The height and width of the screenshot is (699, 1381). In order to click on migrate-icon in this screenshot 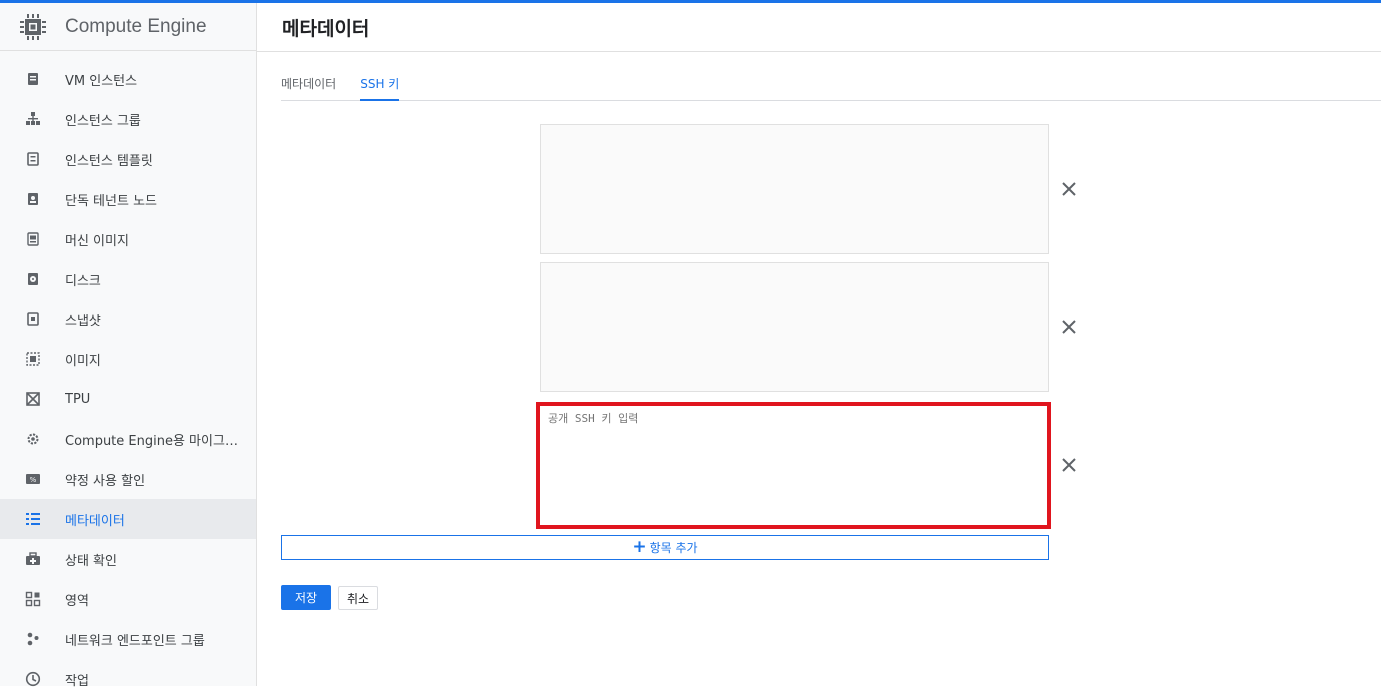, I will do `click(33, 439)`.